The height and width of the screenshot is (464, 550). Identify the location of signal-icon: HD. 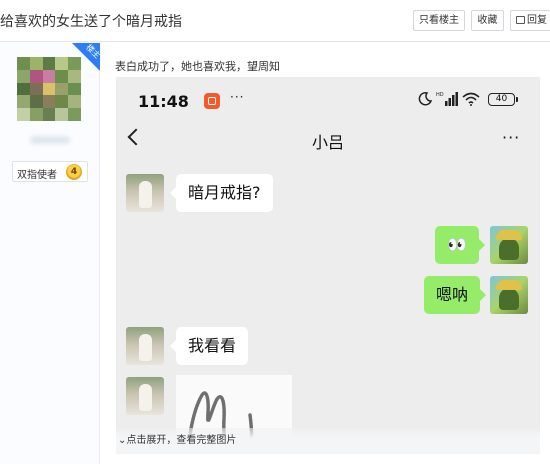
(447, 99).